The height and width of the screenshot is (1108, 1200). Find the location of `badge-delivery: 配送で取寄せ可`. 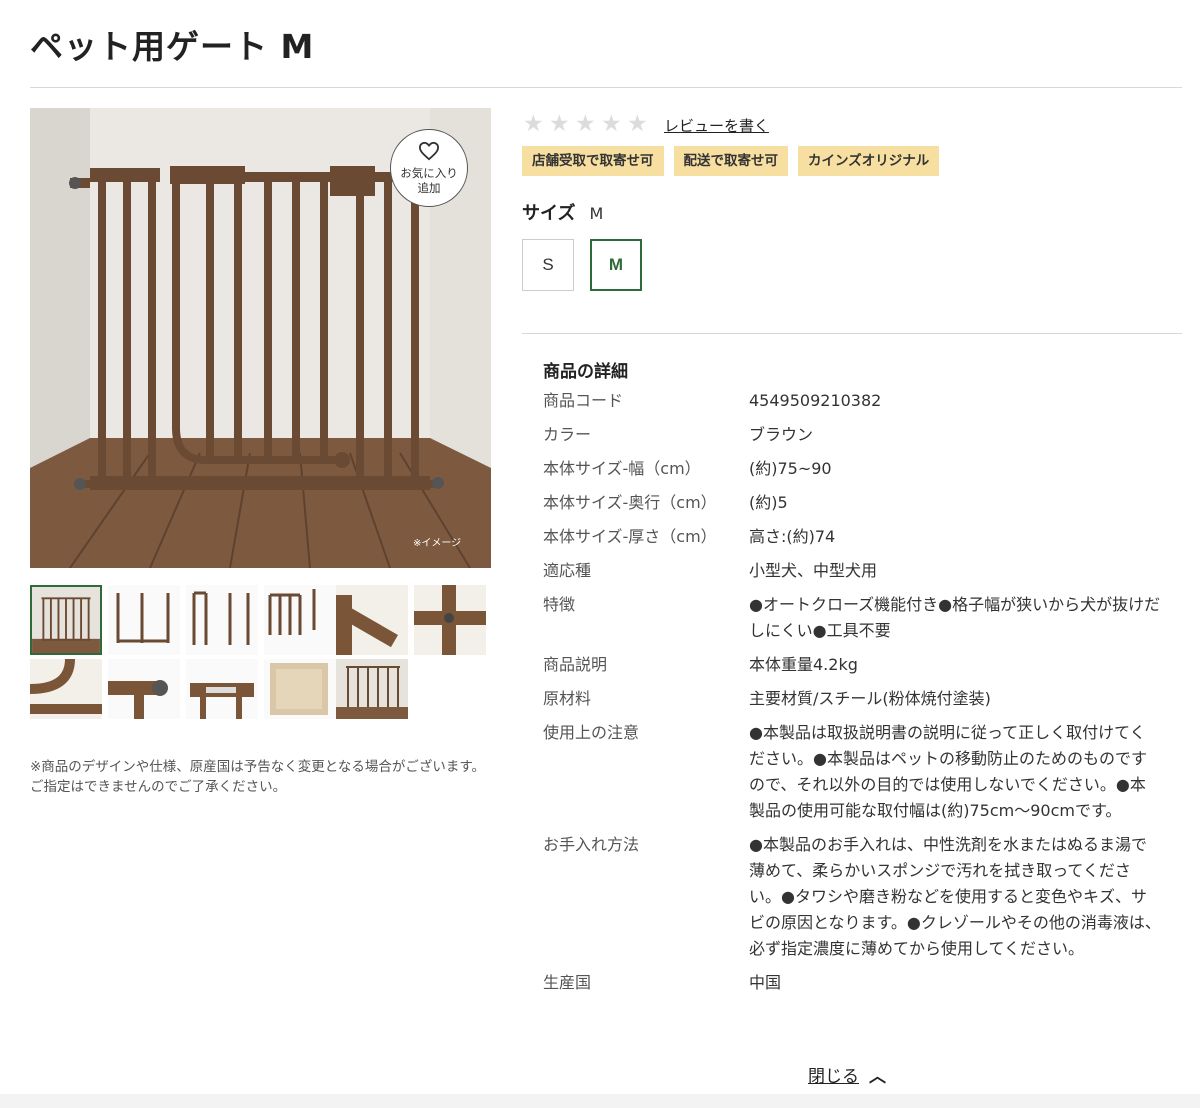

badge-delivery: 配送で取寄せ可 is located at coordinates (730, 161).